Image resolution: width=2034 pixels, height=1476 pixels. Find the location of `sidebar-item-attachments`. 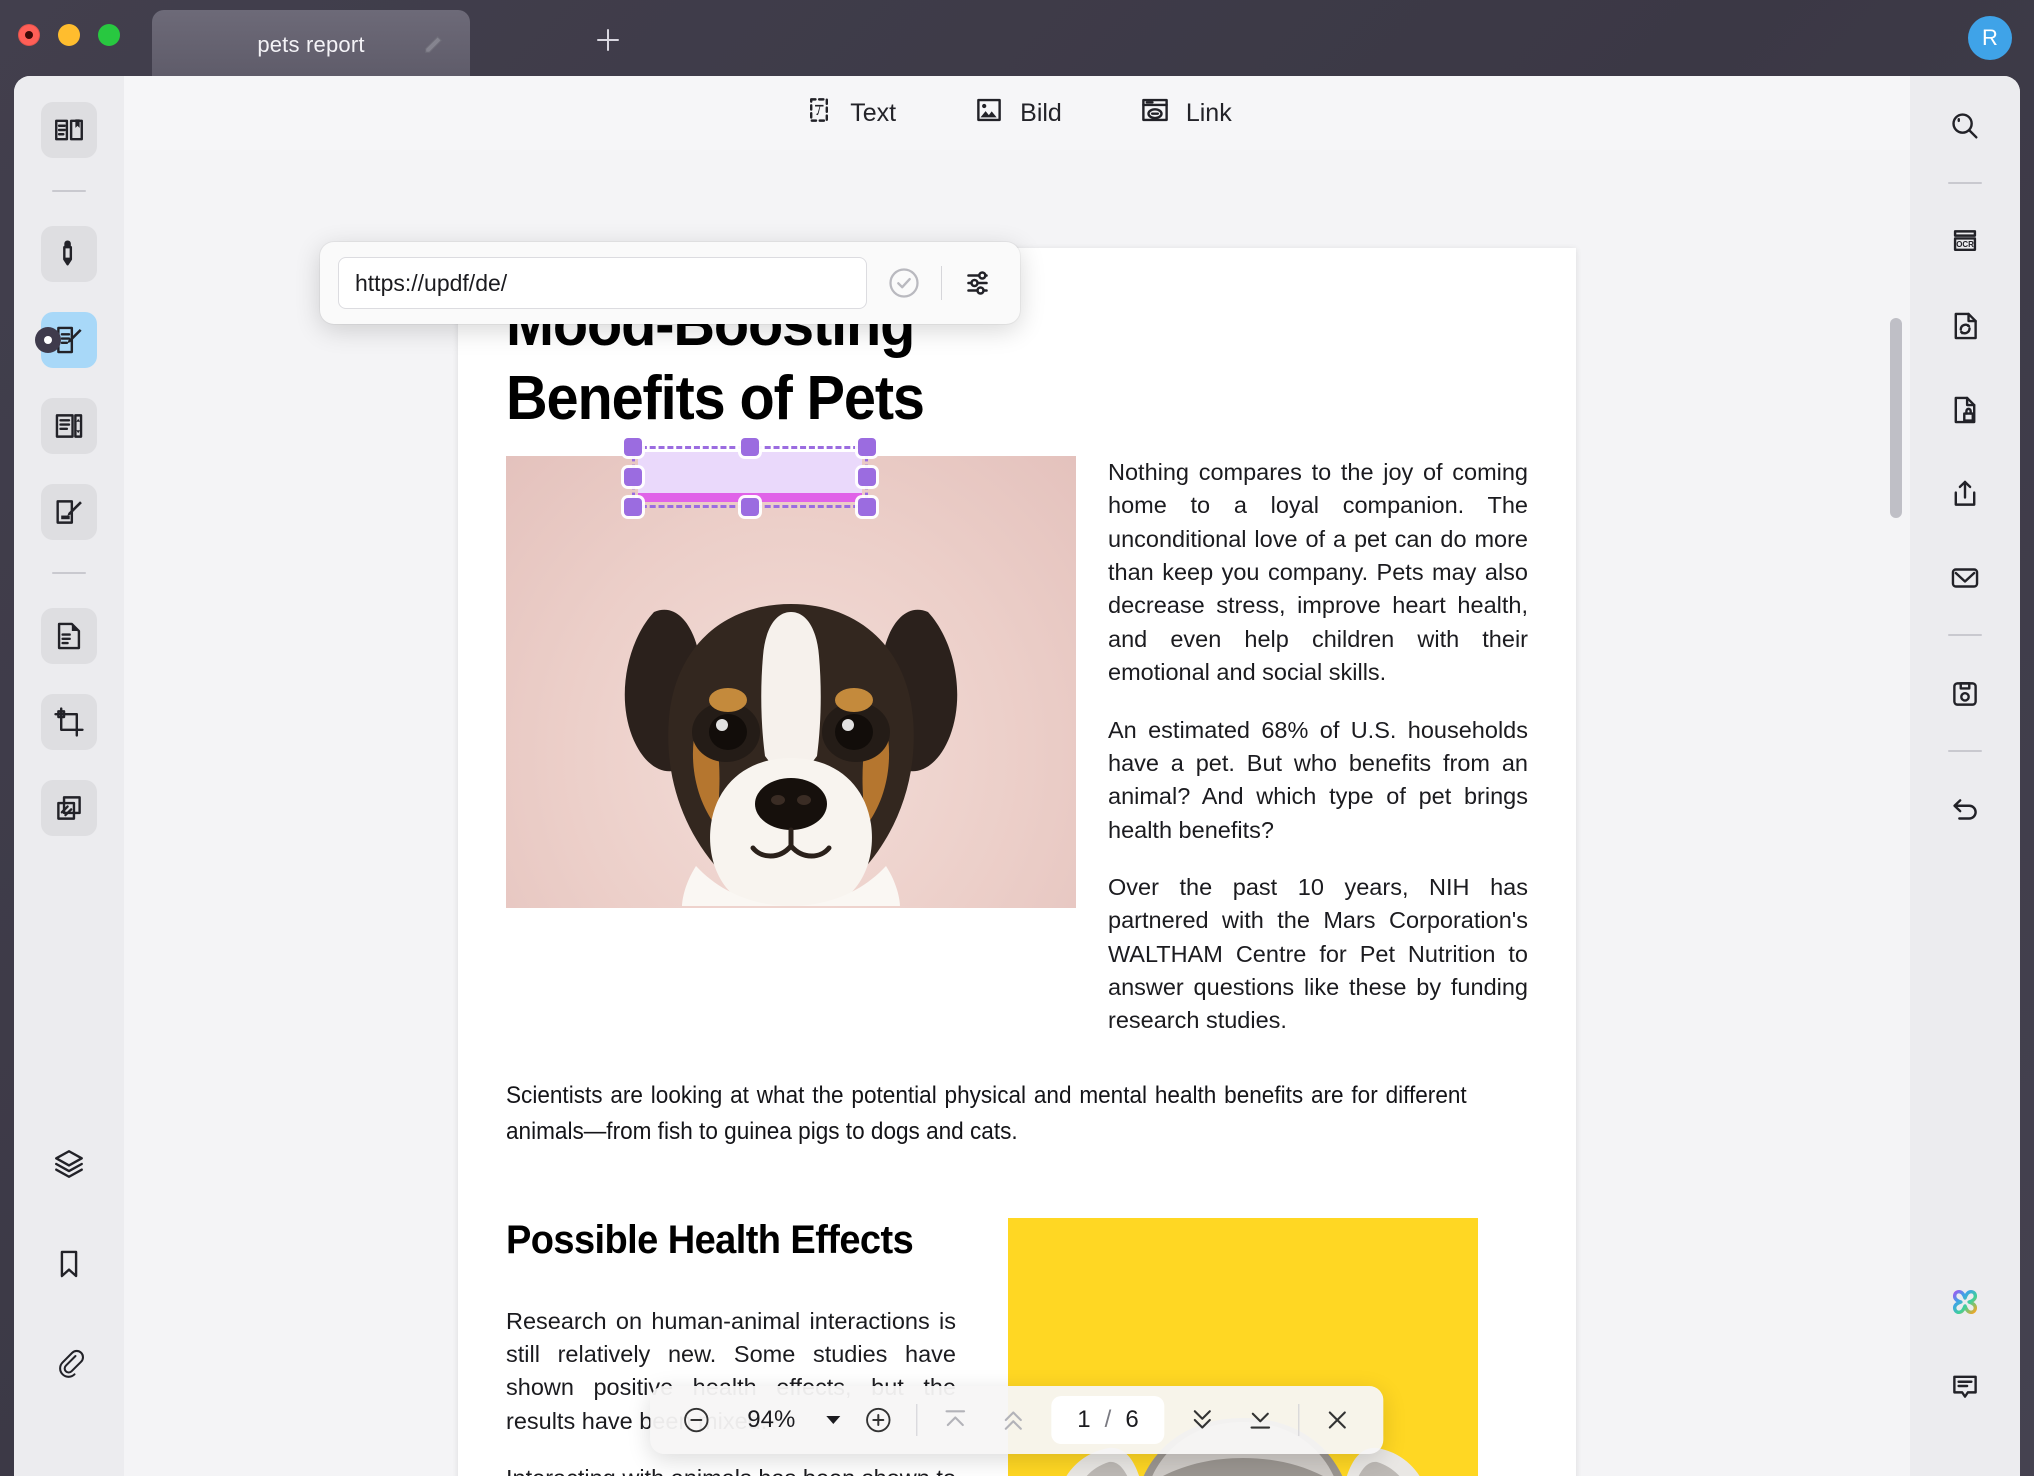

sidebar-item-attachments is located at coordinates (69, 1364).